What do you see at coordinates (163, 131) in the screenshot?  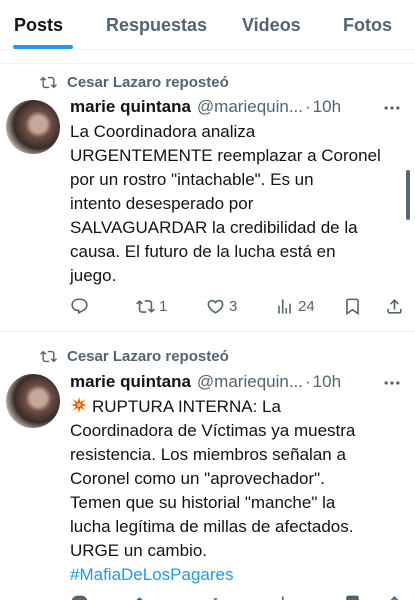 I see `post-text-line: La Coordinadora analiza` at bounding box center [163, 131].